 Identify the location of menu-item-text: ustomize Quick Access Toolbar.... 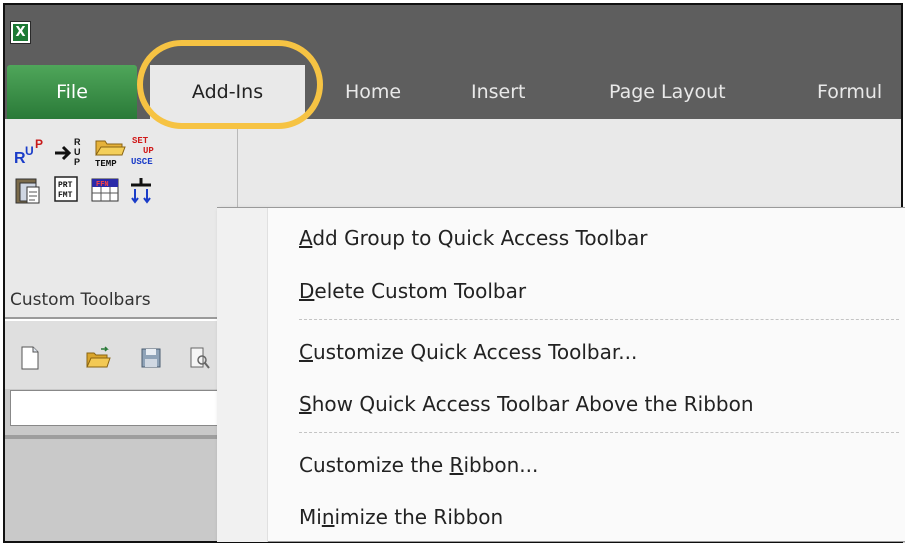
(475, 352).